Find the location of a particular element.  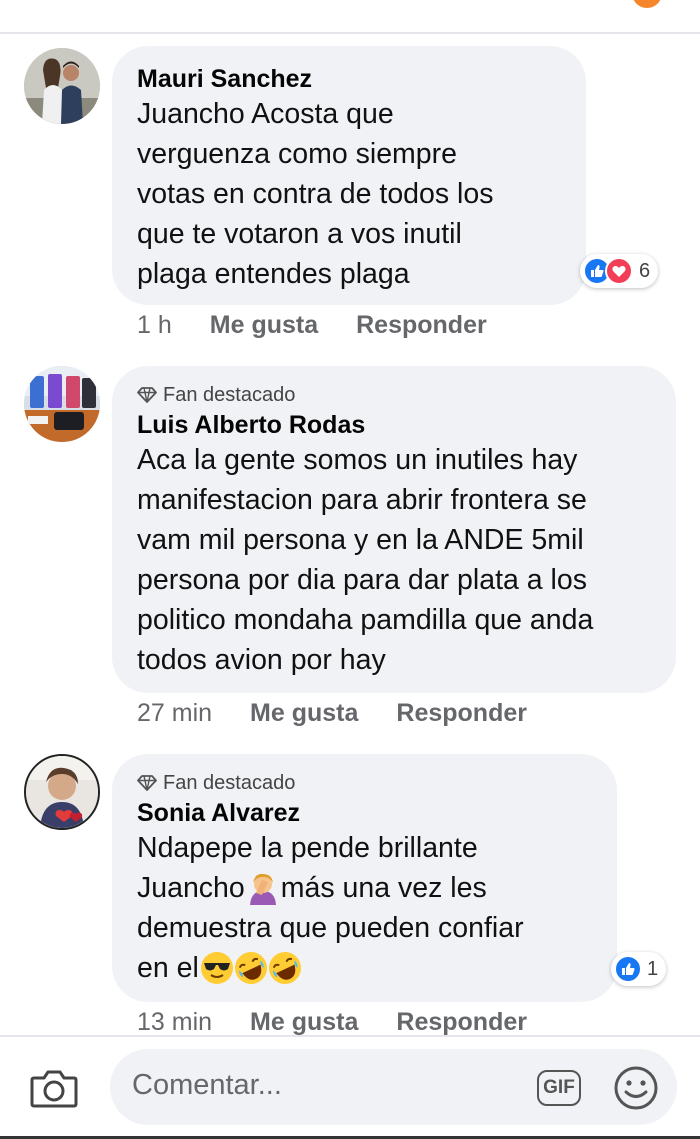

comment-composer: Comentar... GIF is located at coordinates (350, 1087).